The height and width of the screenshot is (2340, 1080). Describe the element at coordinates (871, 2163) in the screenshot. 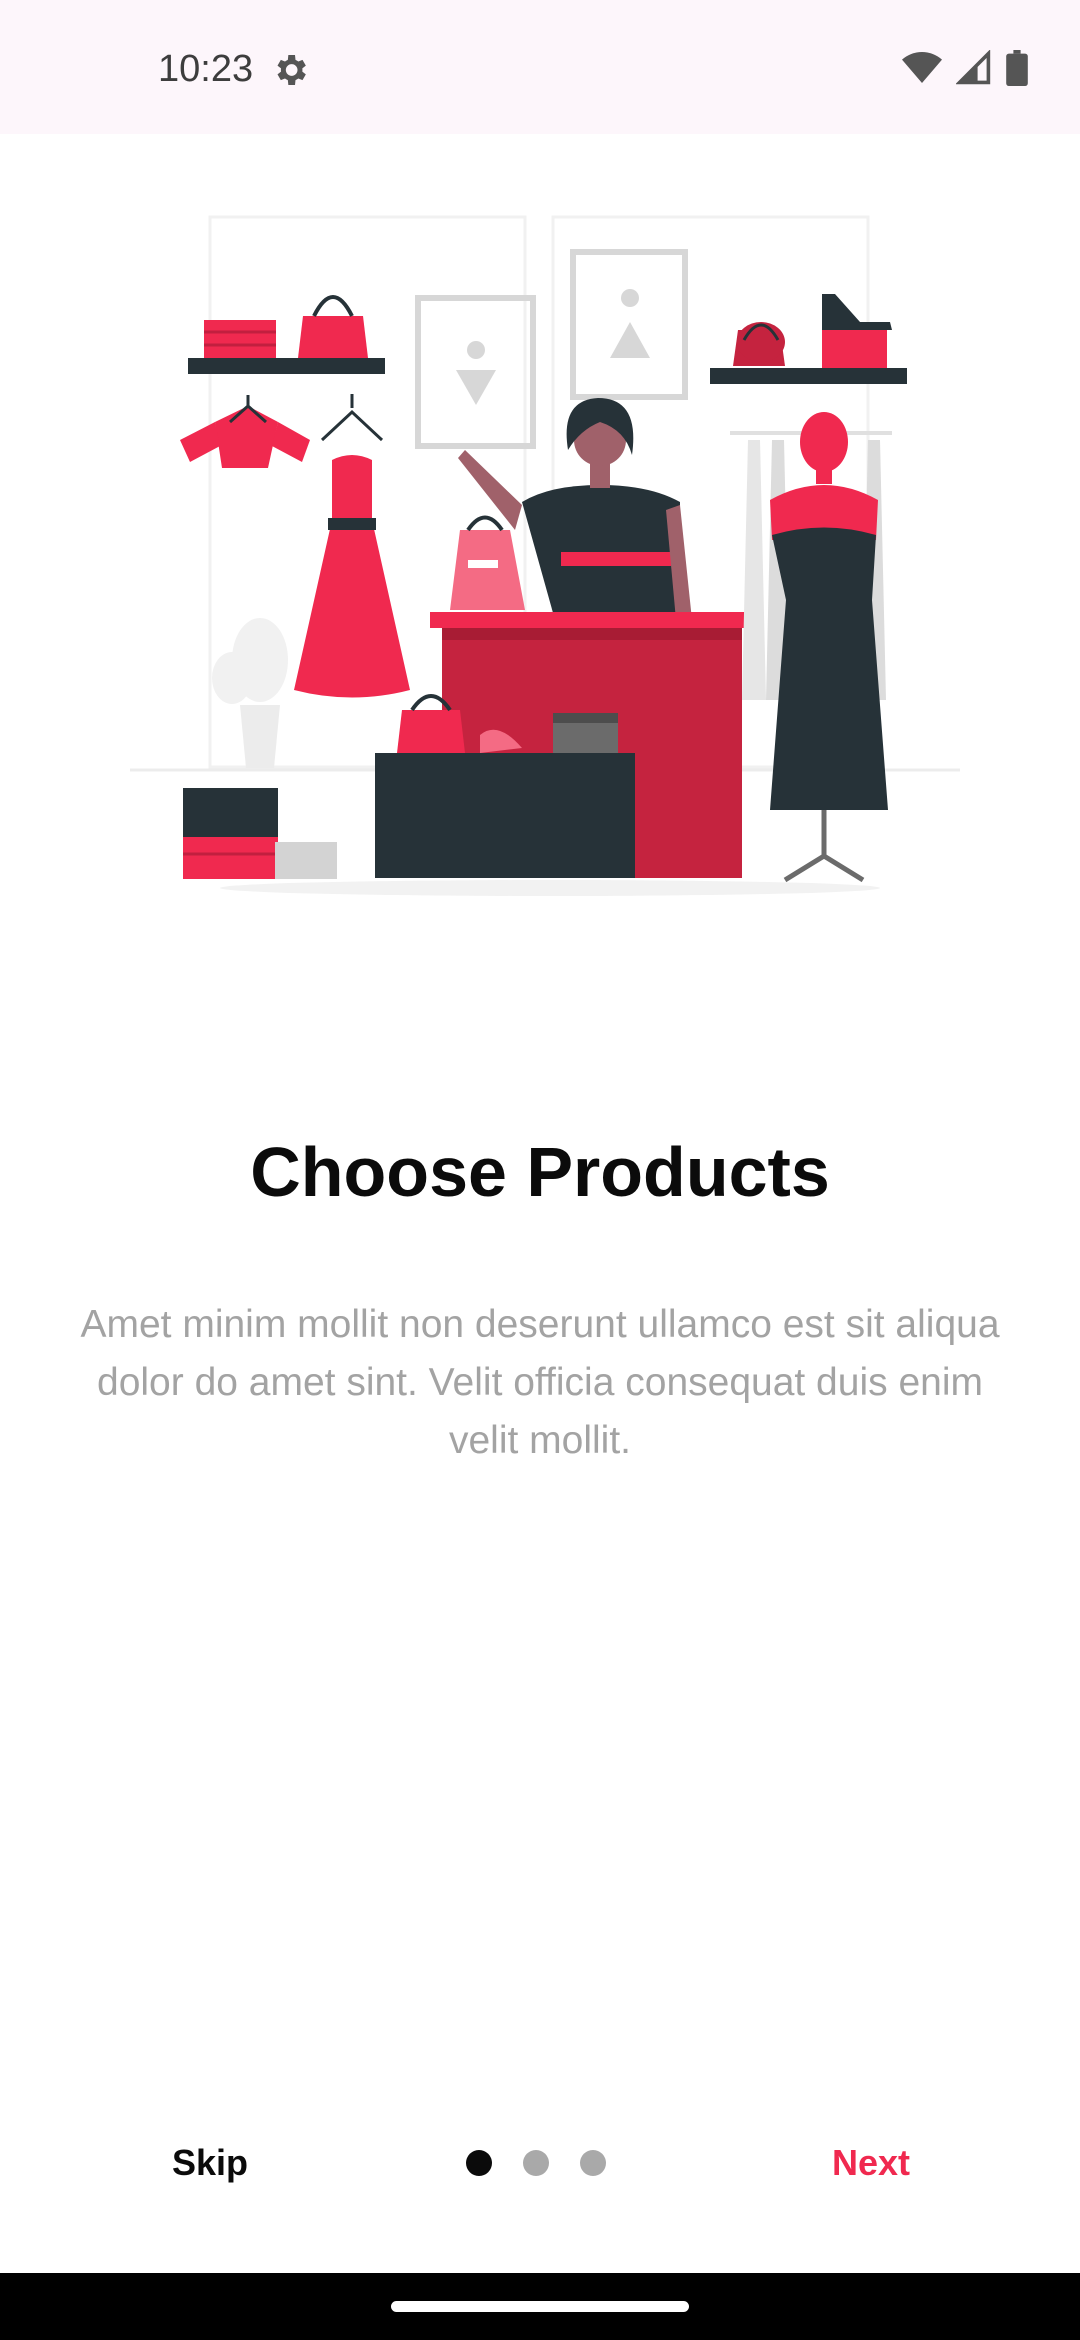

I see `next-button: Next` at that location.